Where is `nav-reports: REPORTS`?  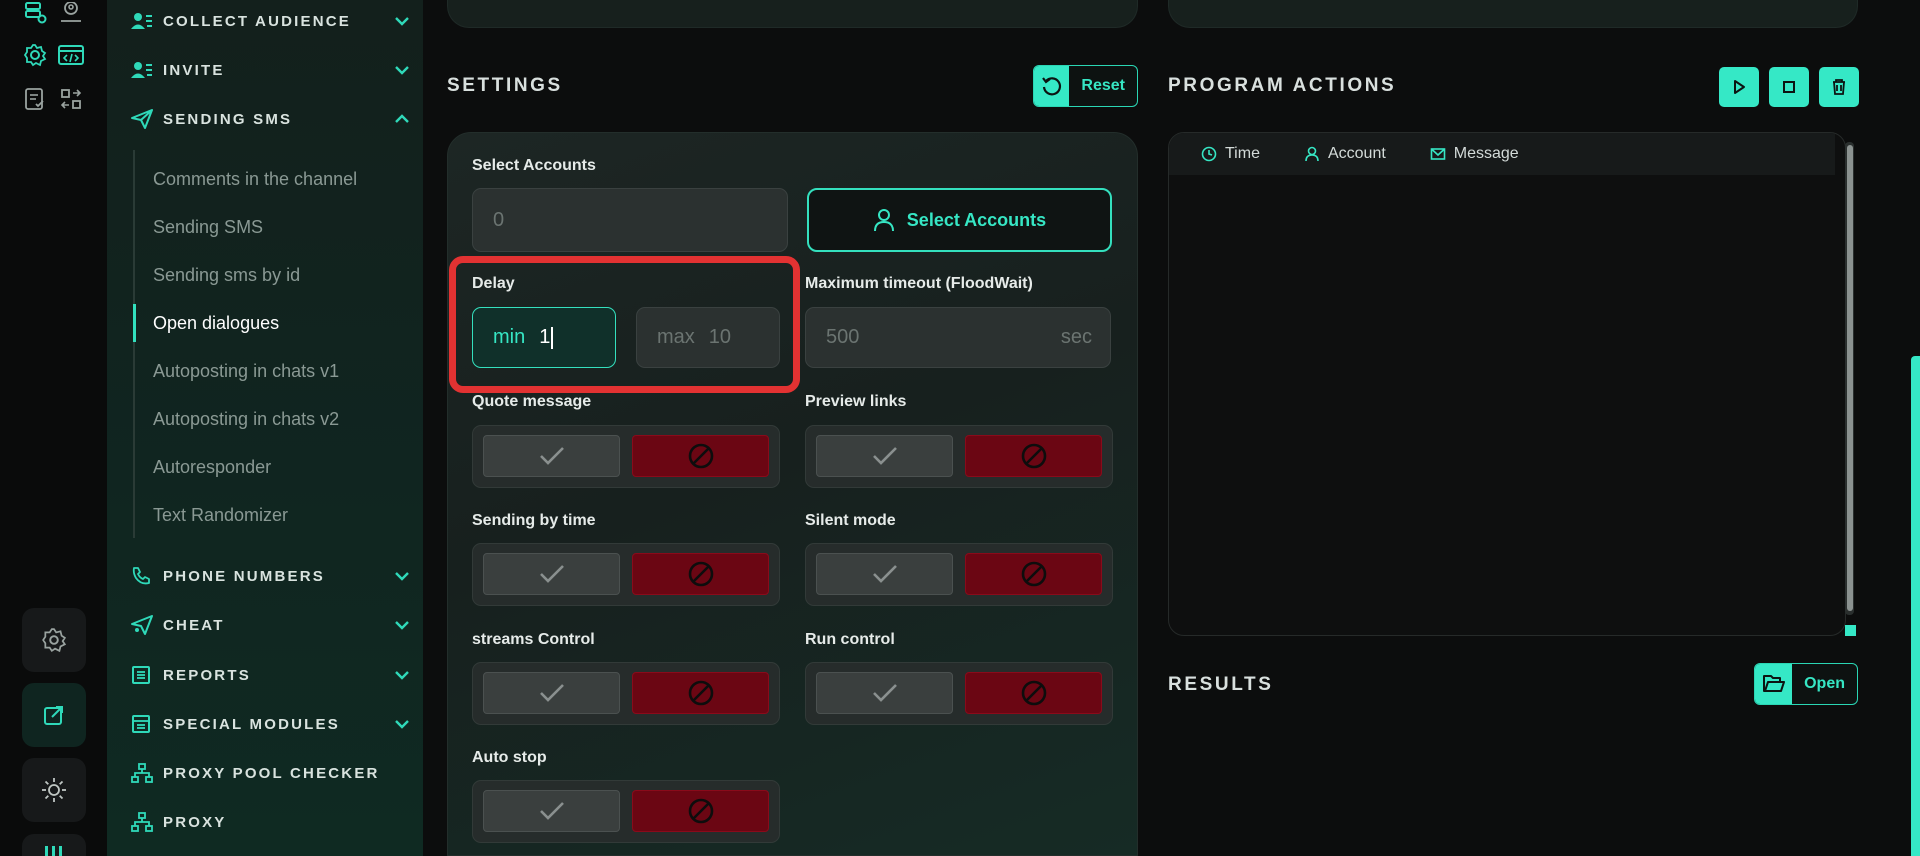
nav-reports: REPORTS is located at coordinates (271, 675).